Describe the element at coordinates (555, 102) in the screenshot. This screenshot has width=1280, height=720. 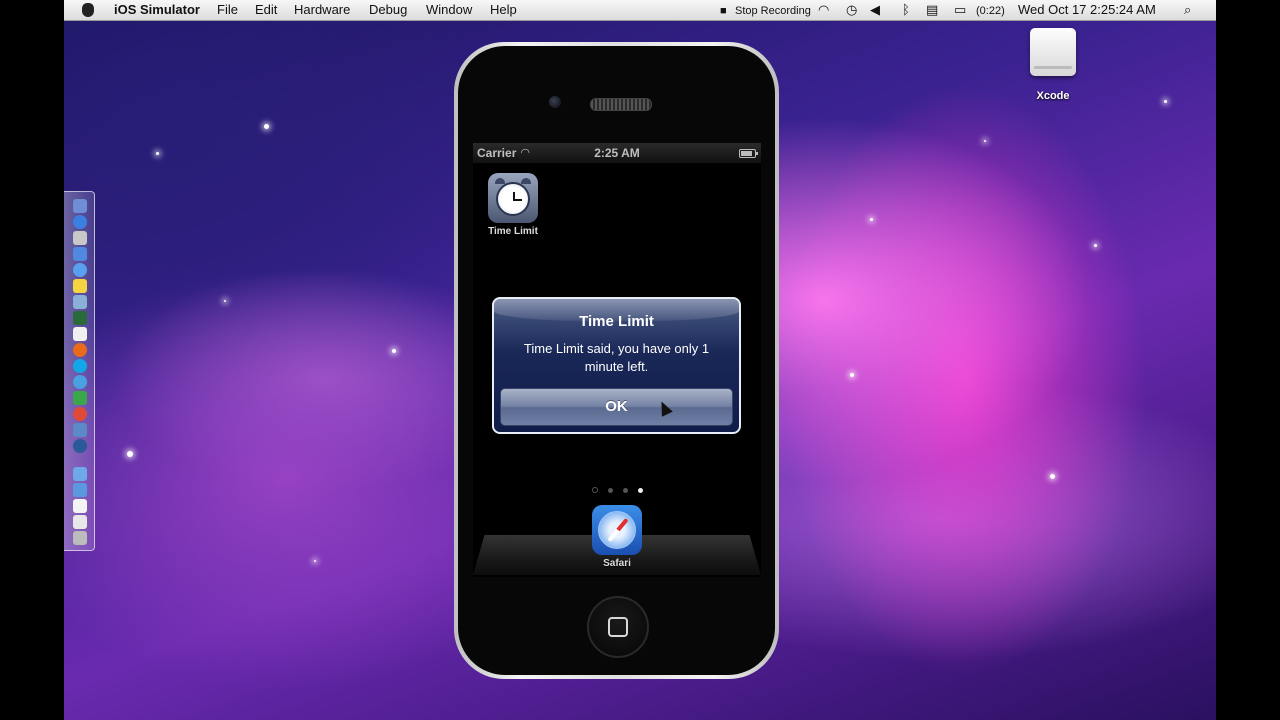
I see `front-camera` at that location.